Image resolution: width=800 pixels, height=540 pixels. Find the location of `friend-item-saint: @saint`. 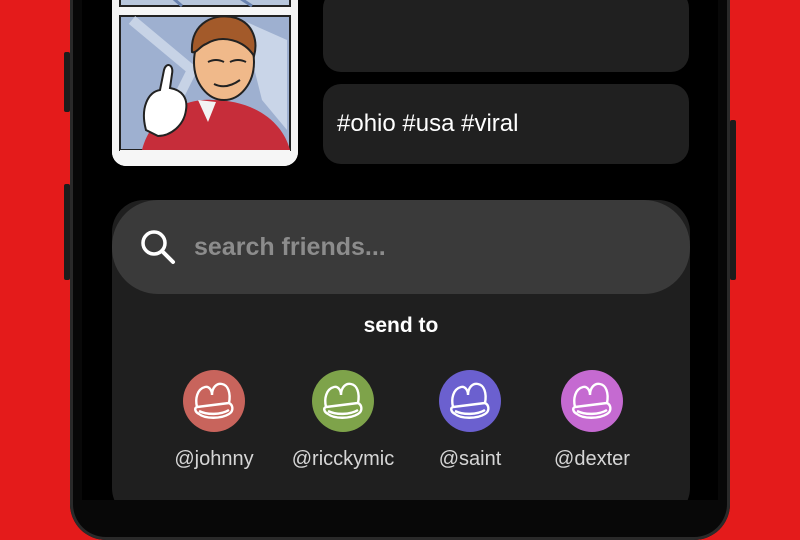

friend-item-saint: @saint is located at coordinates (470, 420).